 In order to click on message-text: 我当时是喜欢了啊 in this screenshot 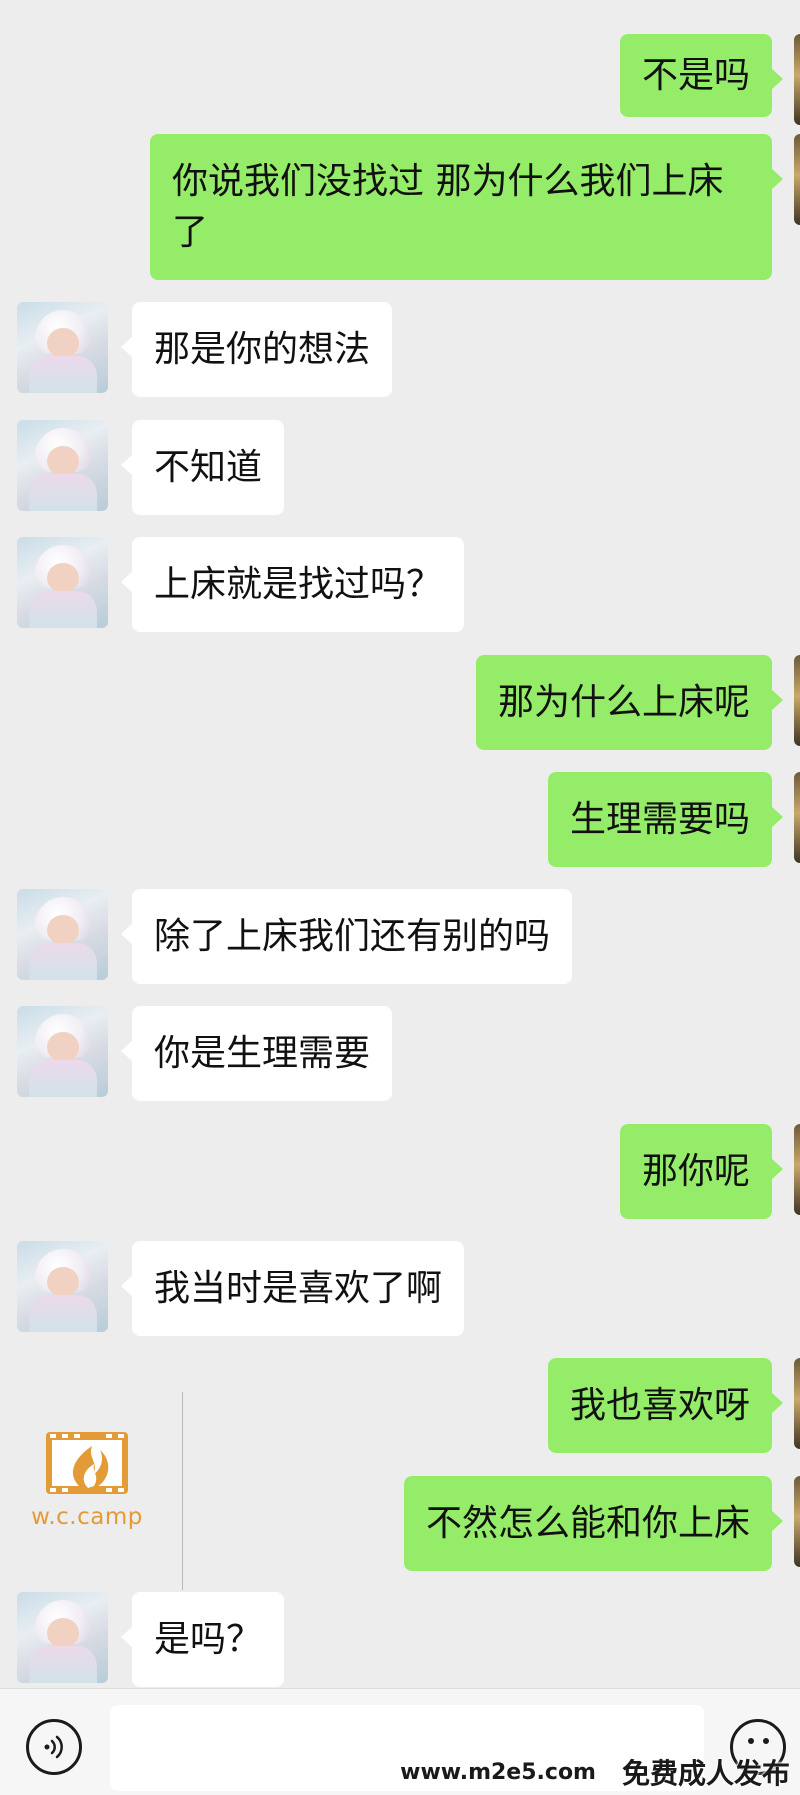, I will do `click(298, 1288)`.